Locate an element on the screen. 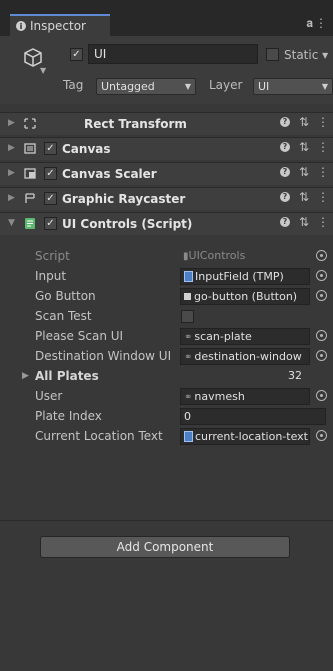  destination-window-reference: ⚭ destination-window is located at coordinates (245, 356).